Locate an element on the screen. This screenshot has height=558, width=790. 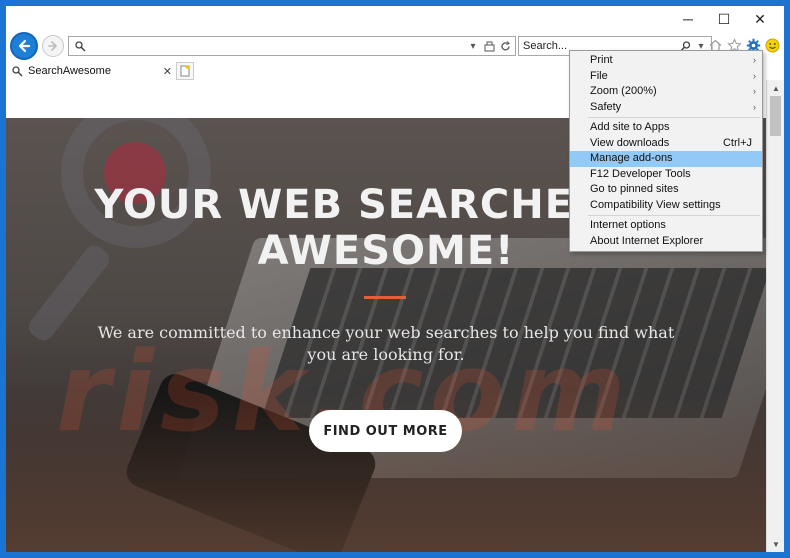
new-tab-button is located at coordinates (185, 71).